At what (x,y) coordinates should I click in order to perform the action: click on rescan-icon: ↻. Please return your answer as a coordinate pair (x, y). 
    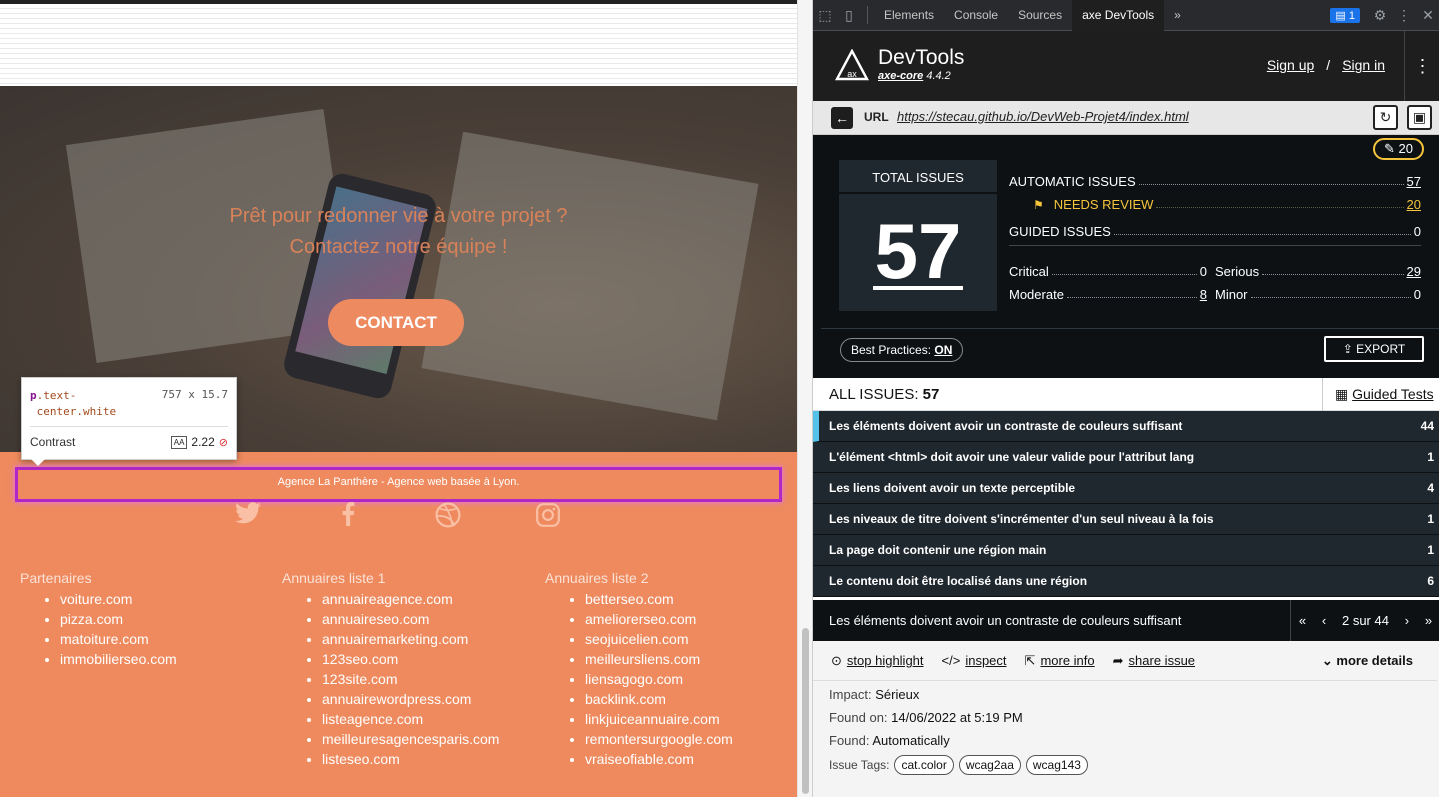
    Looking at the image, I should click on (1385, 117).